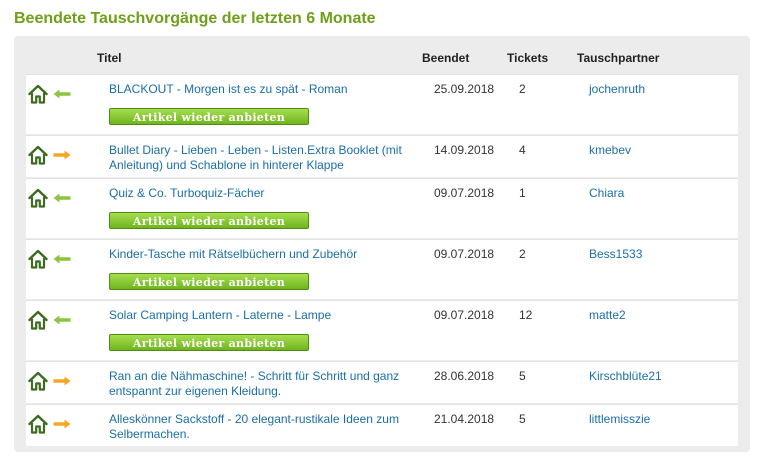 This screenshot has width=763, height=459. I want to click on article-title-link: Solar Camping Lantern - Laterne - Lampe, so click(264, 315).